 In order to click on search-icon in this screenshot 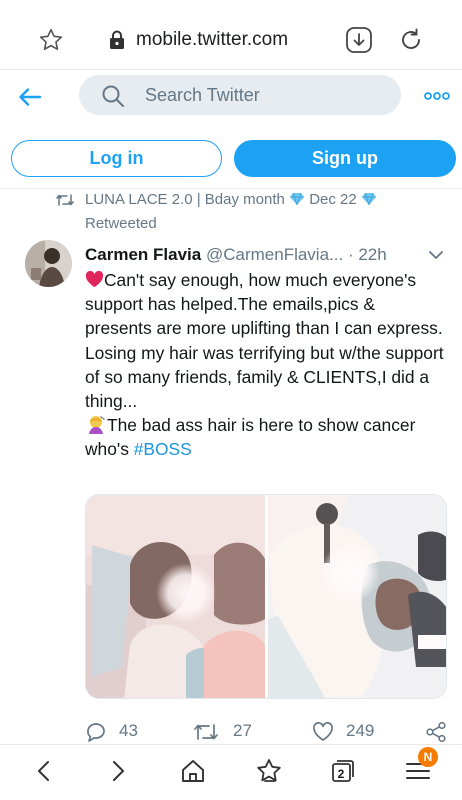, I will do `click(113, 96)`.